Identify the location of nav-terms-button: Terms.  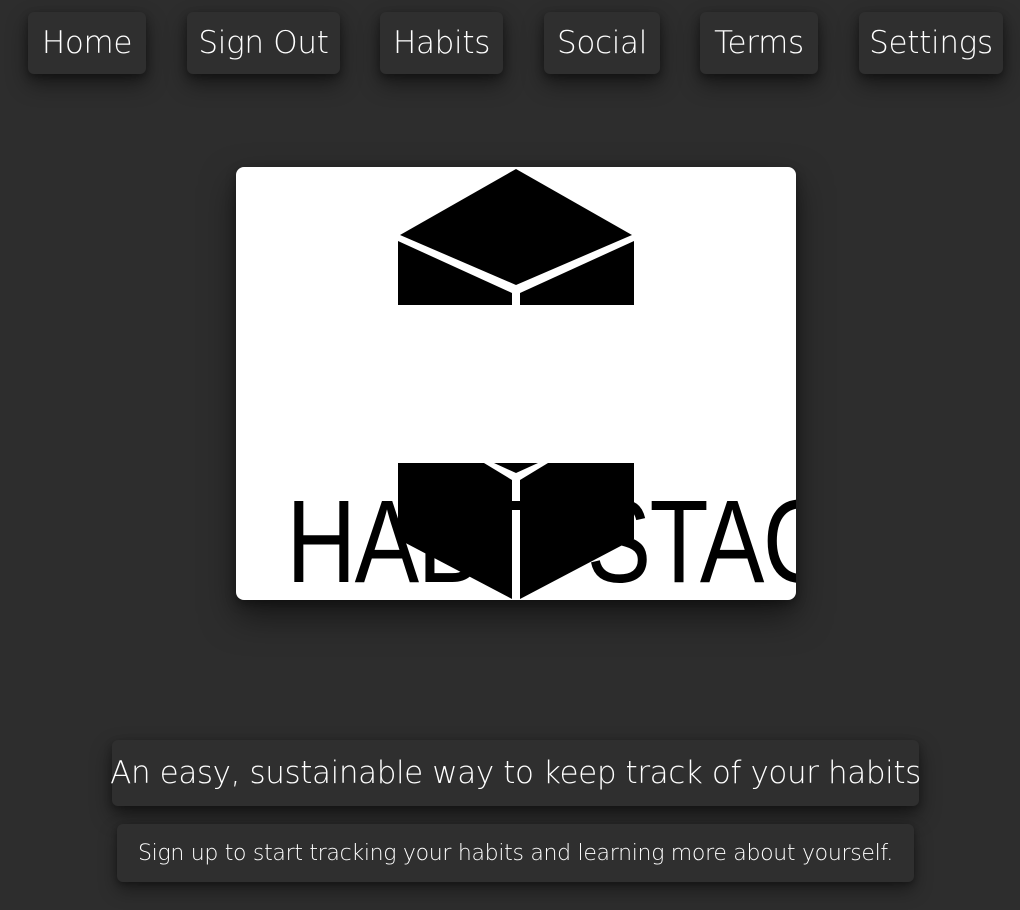
(759, 43).